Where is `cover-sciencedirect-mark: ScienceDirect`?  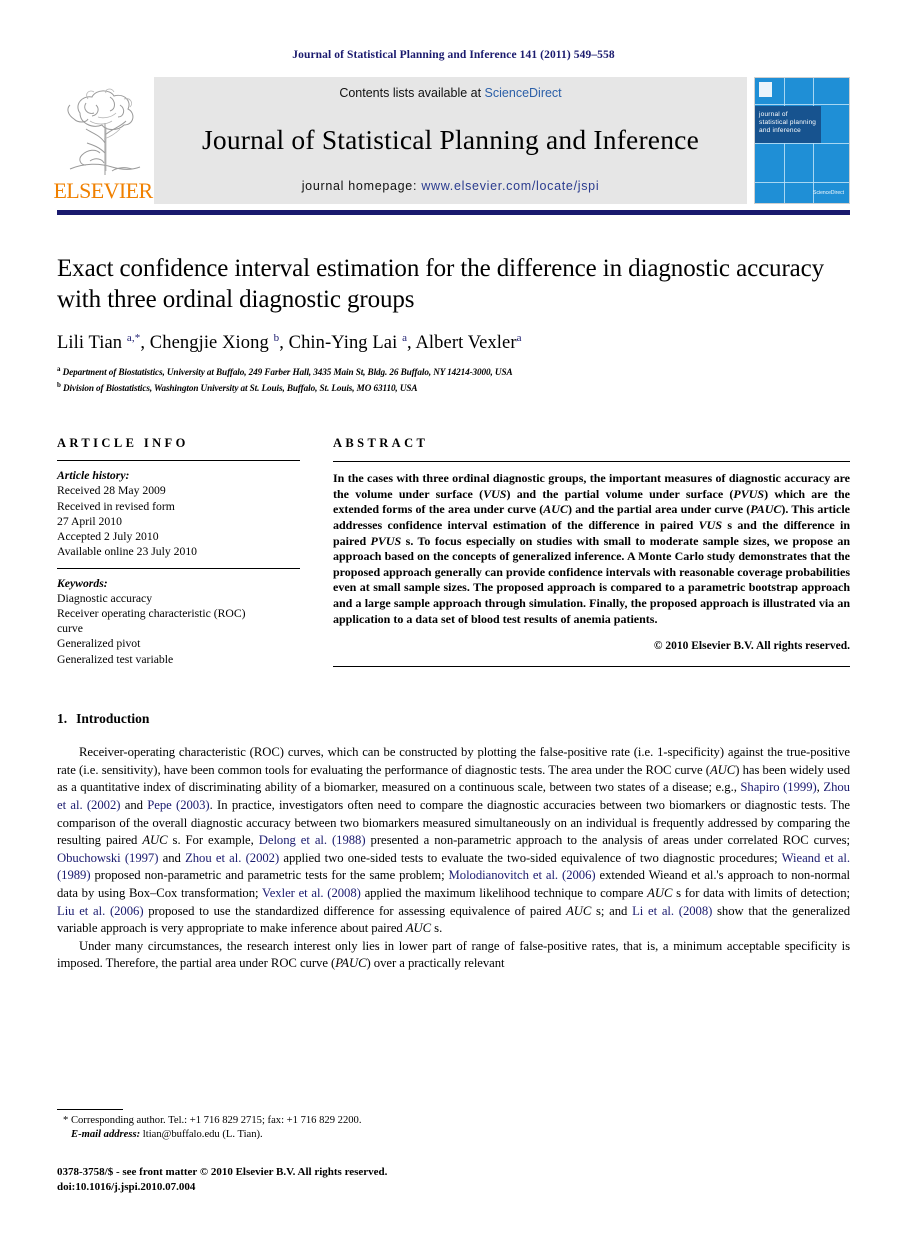
cover-sciencedirect-mark: ScienceDirect is located at coordinates (828, 193).